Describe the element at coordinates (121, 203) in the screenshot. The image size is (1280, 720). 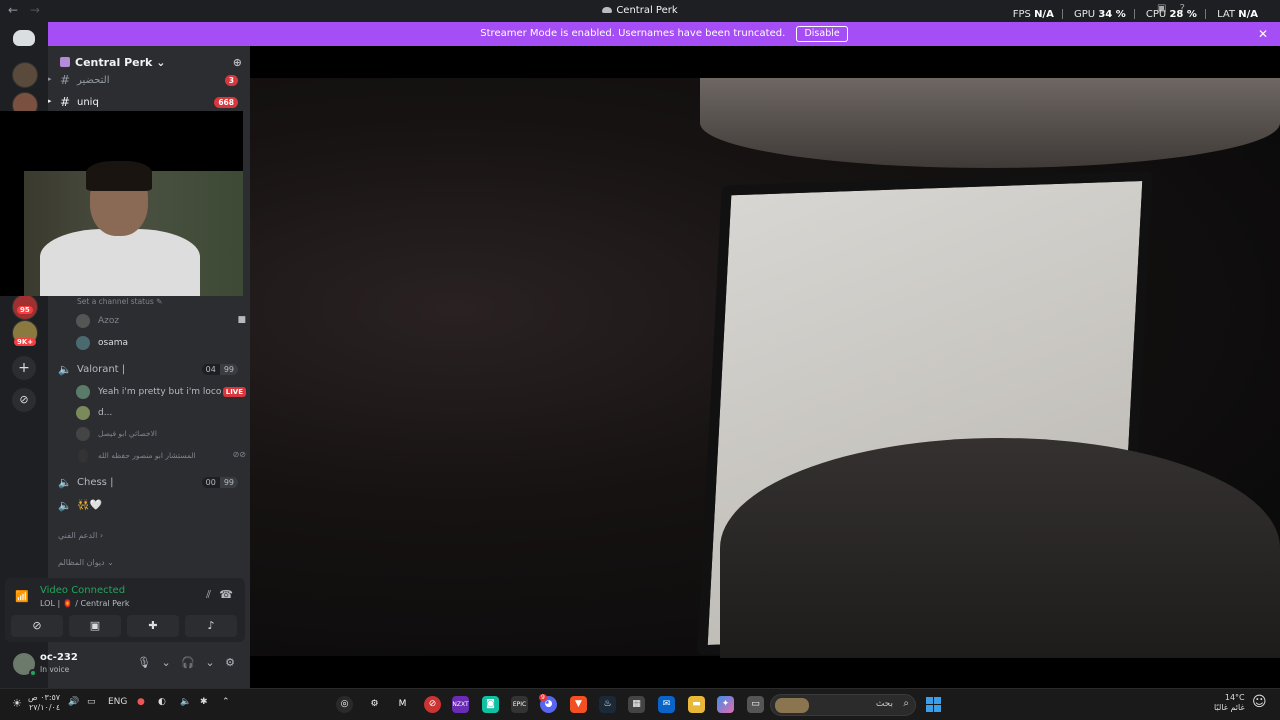
I see `user-camera-feed` at that location.